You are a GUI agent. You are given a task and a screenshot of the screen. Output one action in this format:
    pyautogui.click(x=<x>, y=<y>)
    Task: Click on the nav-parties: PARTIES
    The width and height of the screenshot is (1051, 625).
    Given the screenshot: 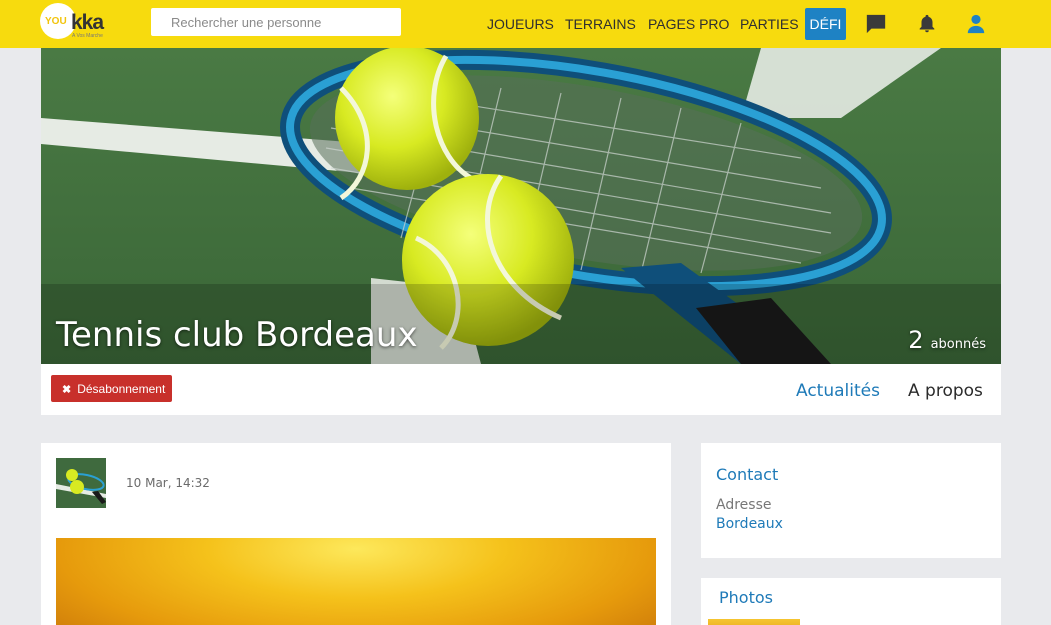 What is the action you would take?
    pyautogui.click(x=769, y=24)
    